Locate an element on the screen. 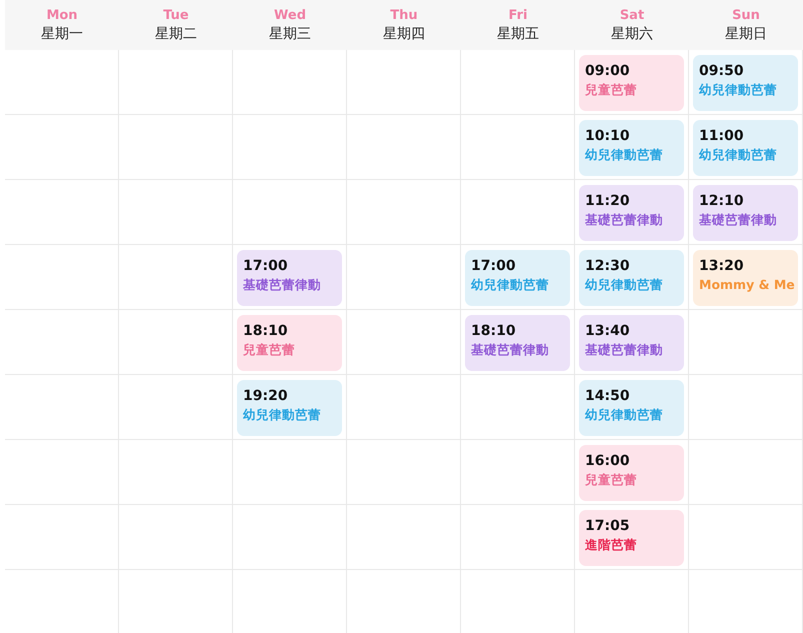  class-card: 18:10 基礎芭蕾律動 is located at coordinates (517, 343).